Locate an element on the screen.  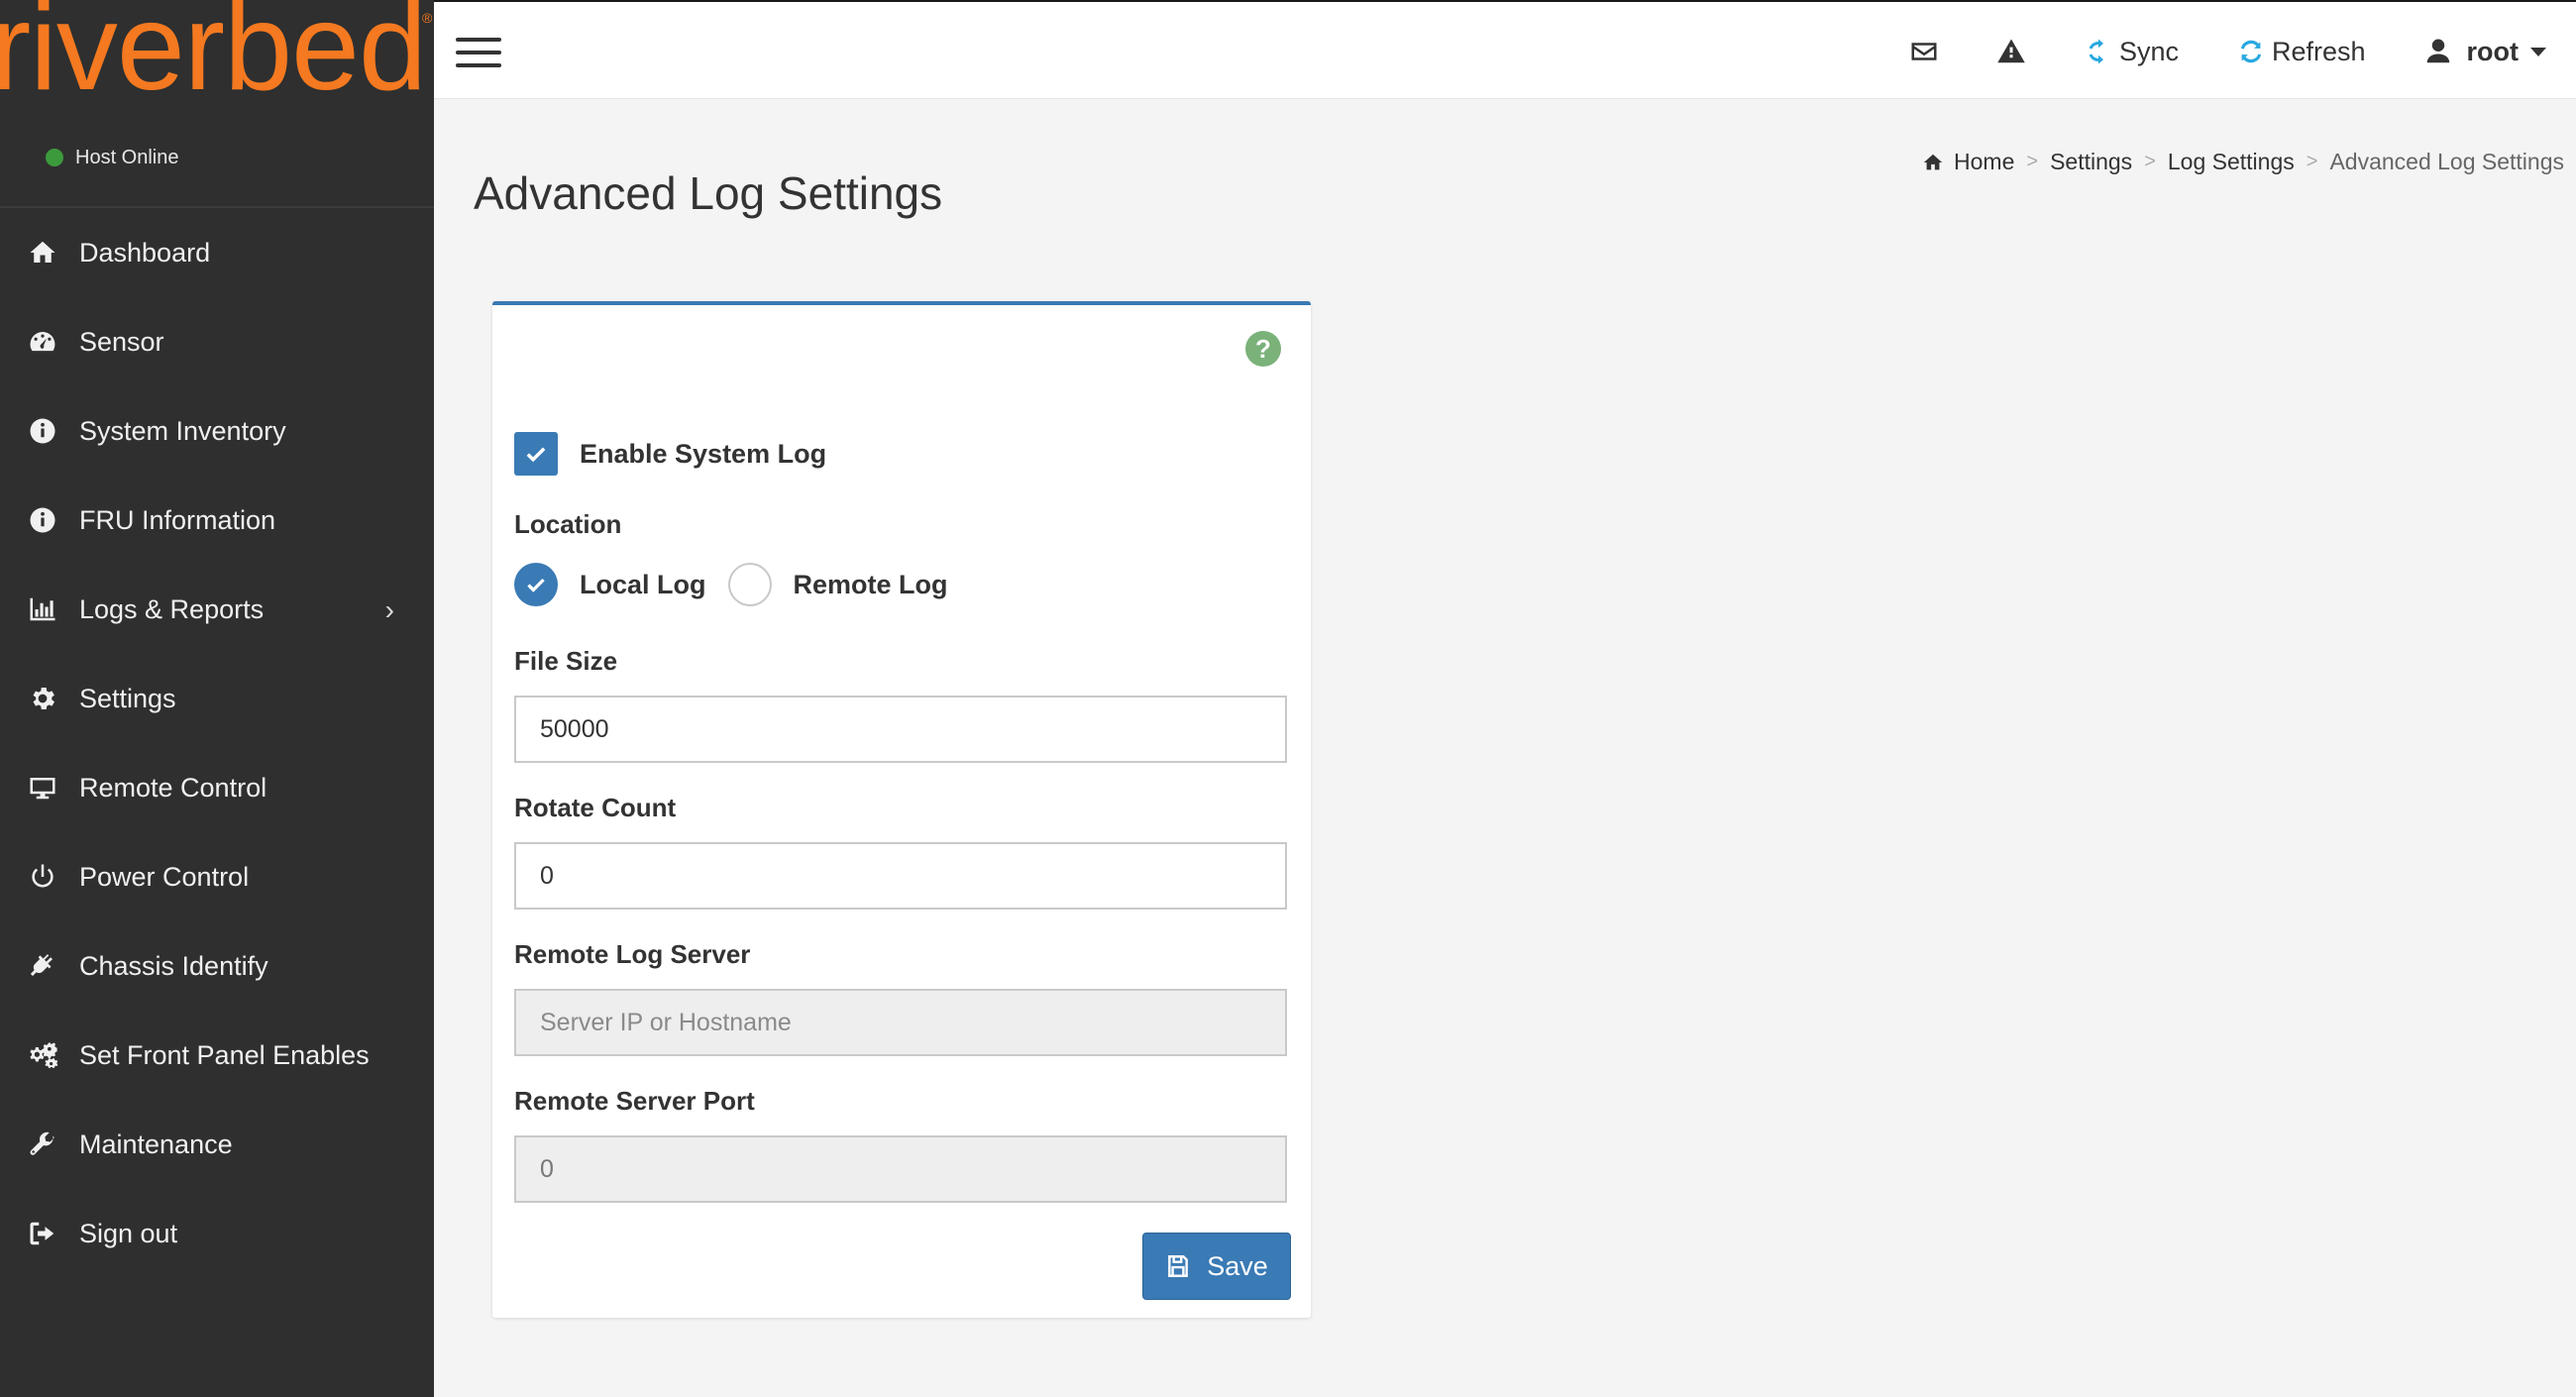
sidebar-item-label: FRU Information is located at coordinates (177, 520).